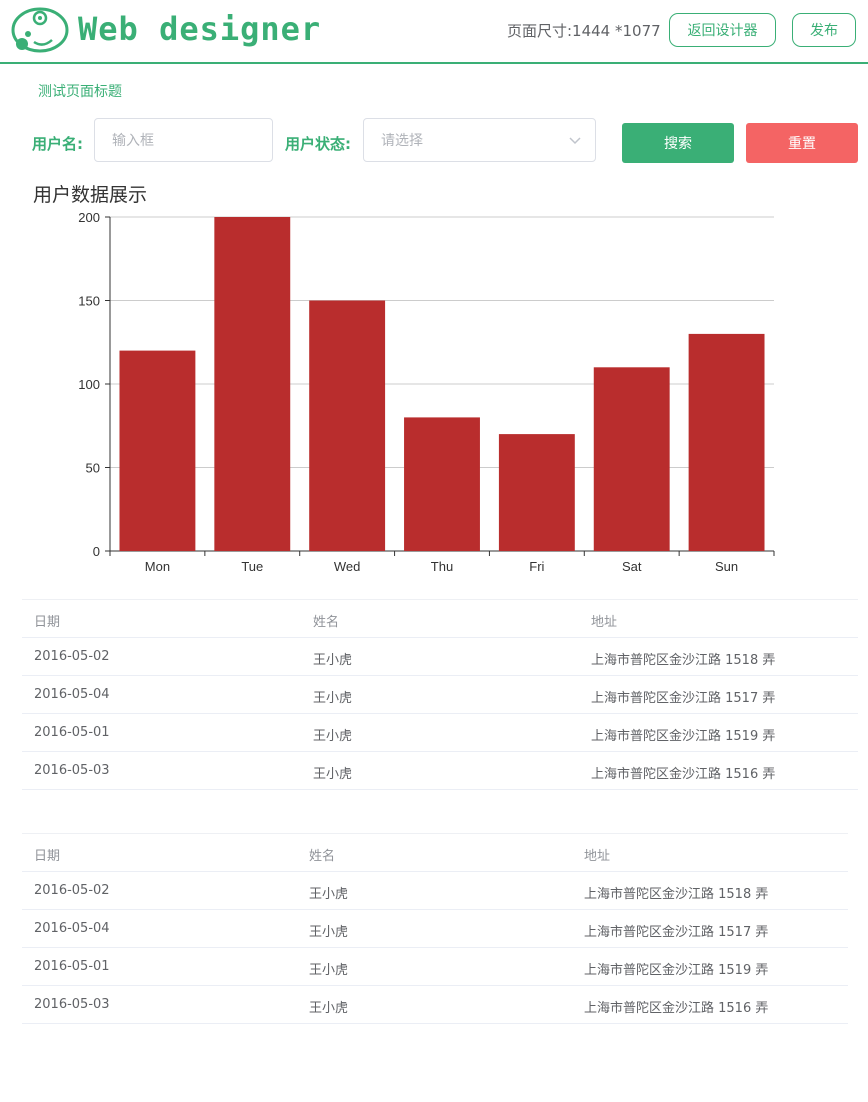  Describe the element at coordinates (89, 384) in the screenshot. I see `y-tick-label: 100` at that location.